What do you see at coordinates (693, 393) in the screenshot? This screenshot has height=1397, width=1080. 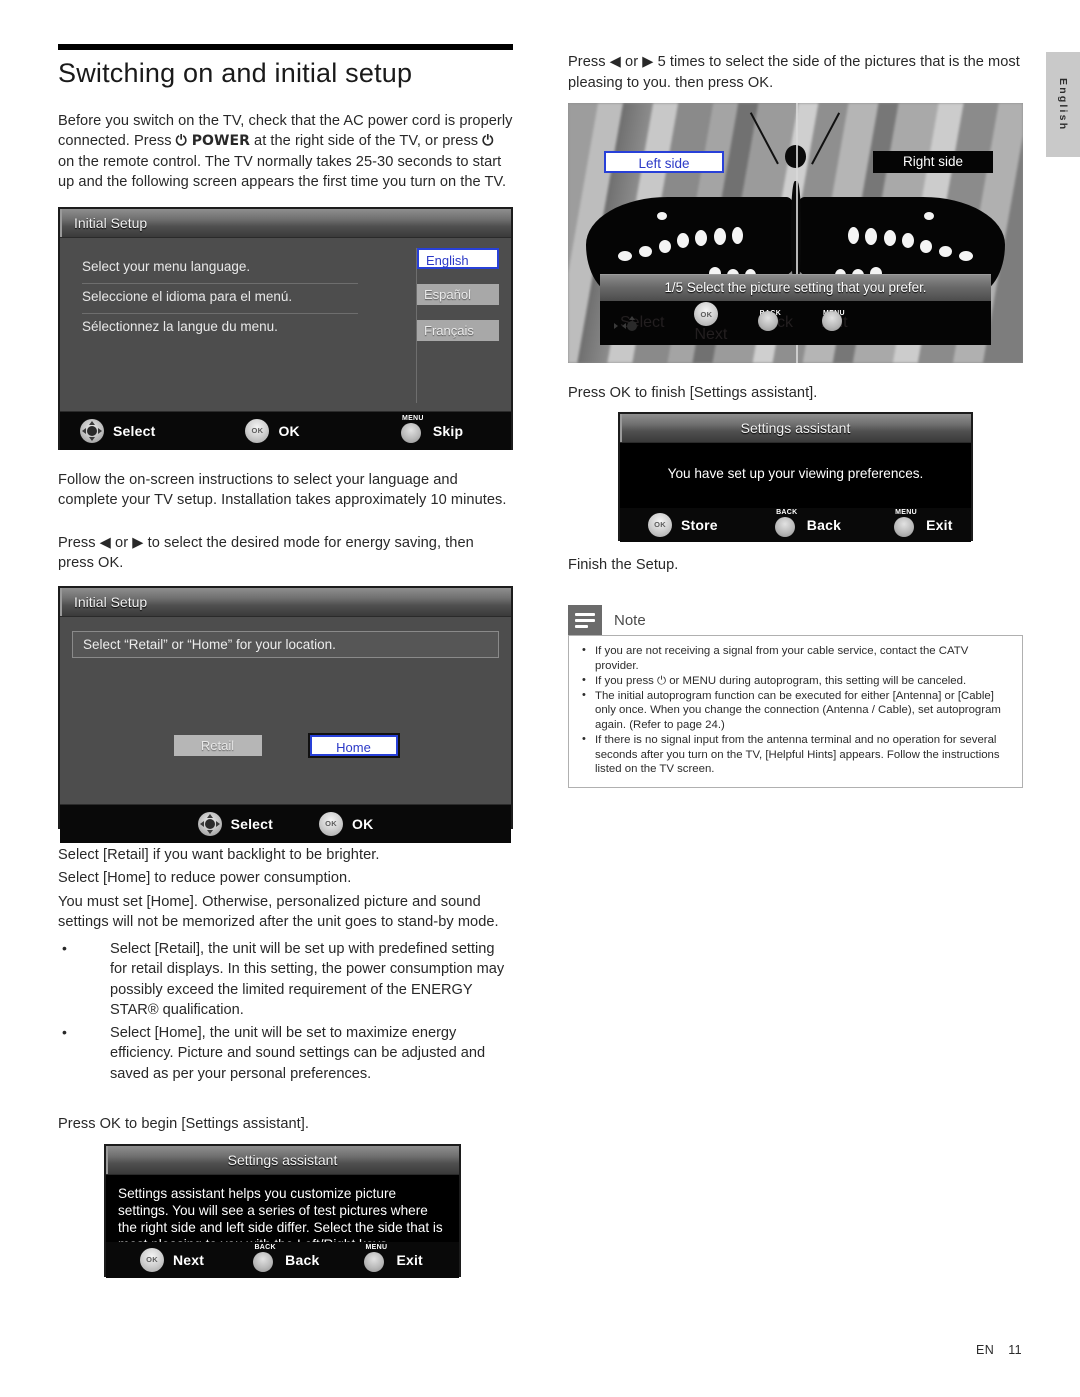 I see `press-ok-finish-text: Press OK to finish [Settings assistant].` at bounding box center [693, 393].